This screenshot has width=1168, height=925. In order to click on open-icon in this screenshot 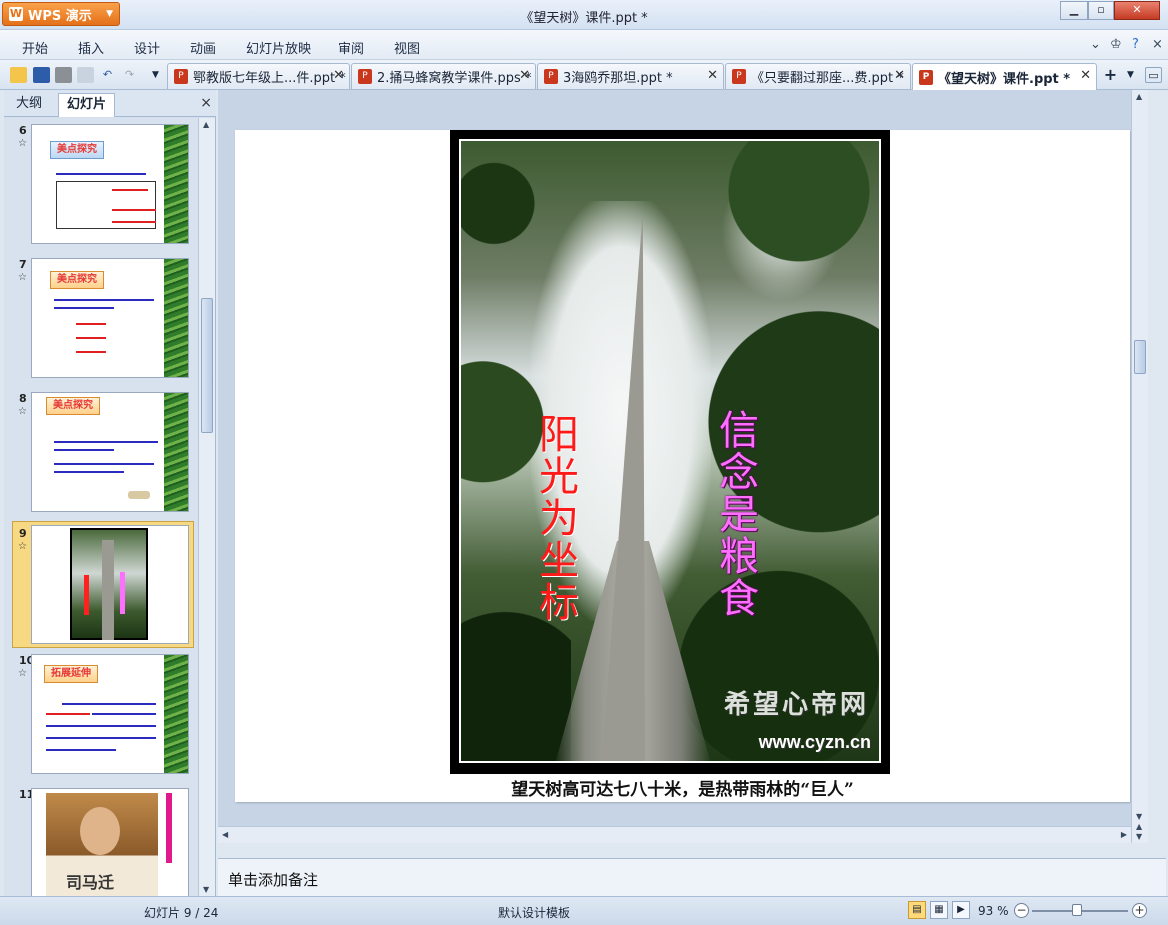, I will do `click(18, 75)`.